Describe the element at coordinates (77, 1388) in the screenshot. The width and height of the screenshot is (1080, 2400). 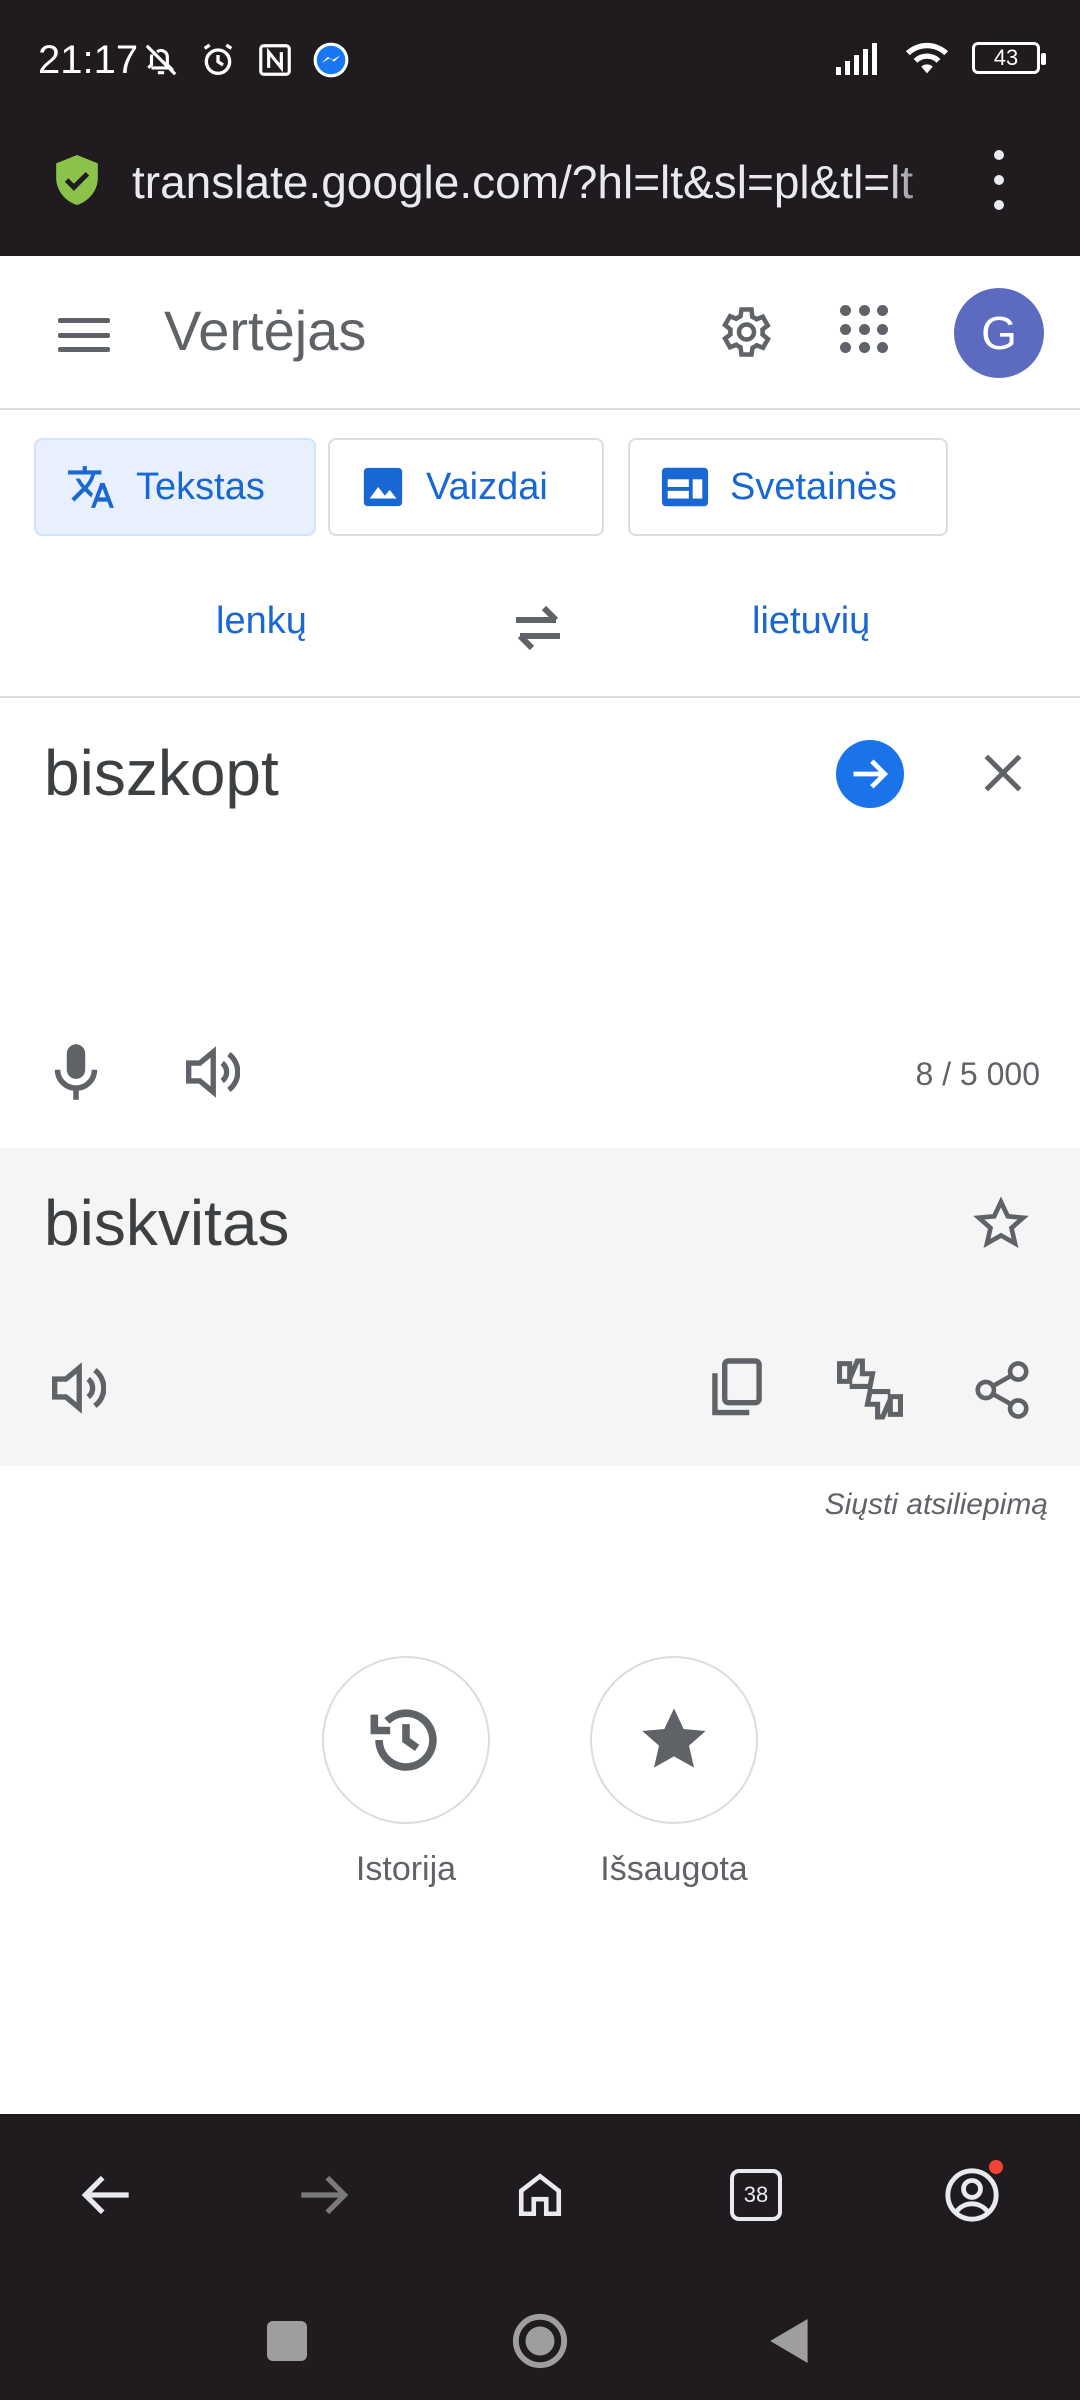
I see `result-speaker-icon` at that location.